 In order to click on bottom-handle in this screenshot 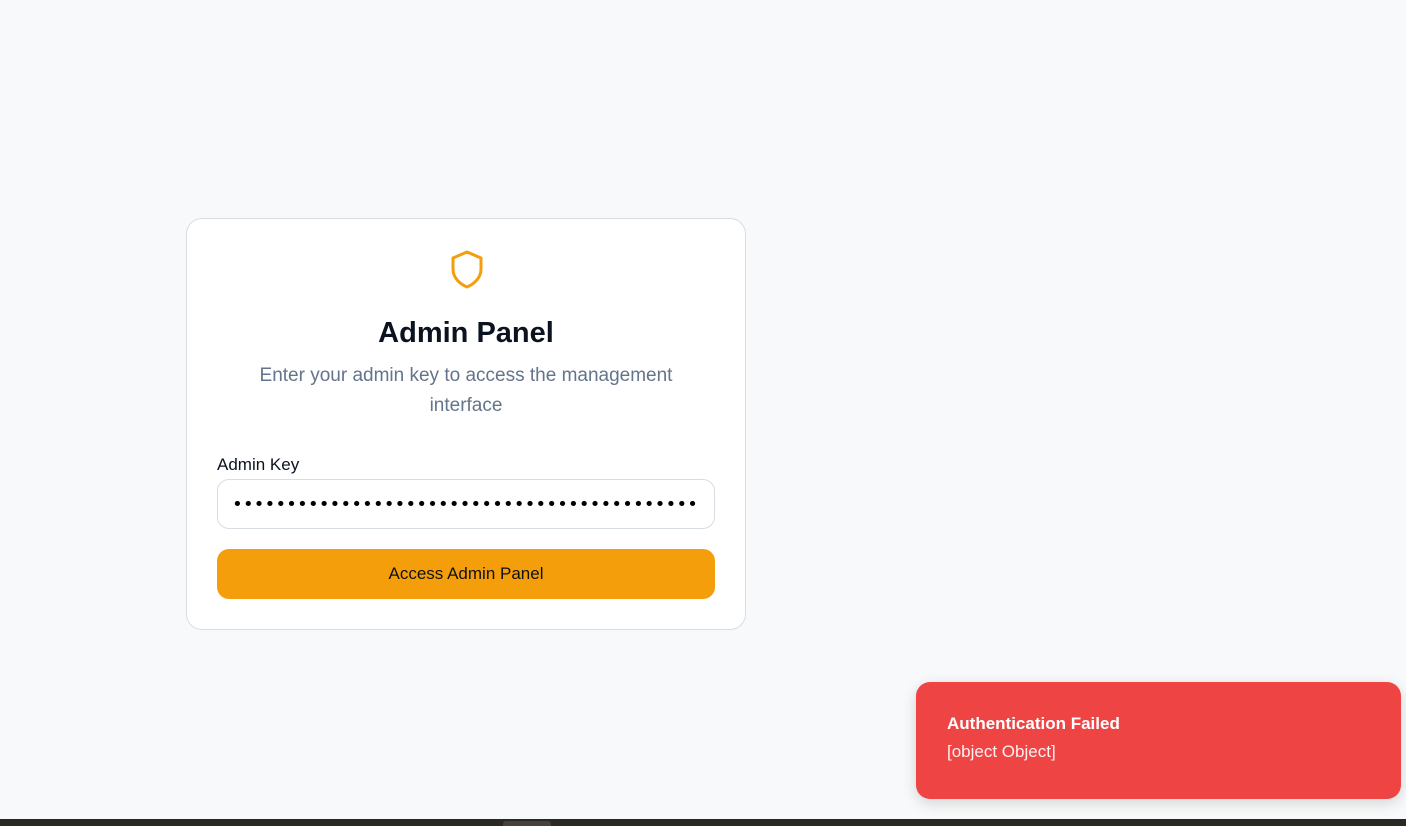, I will do `click(527, 823)`.